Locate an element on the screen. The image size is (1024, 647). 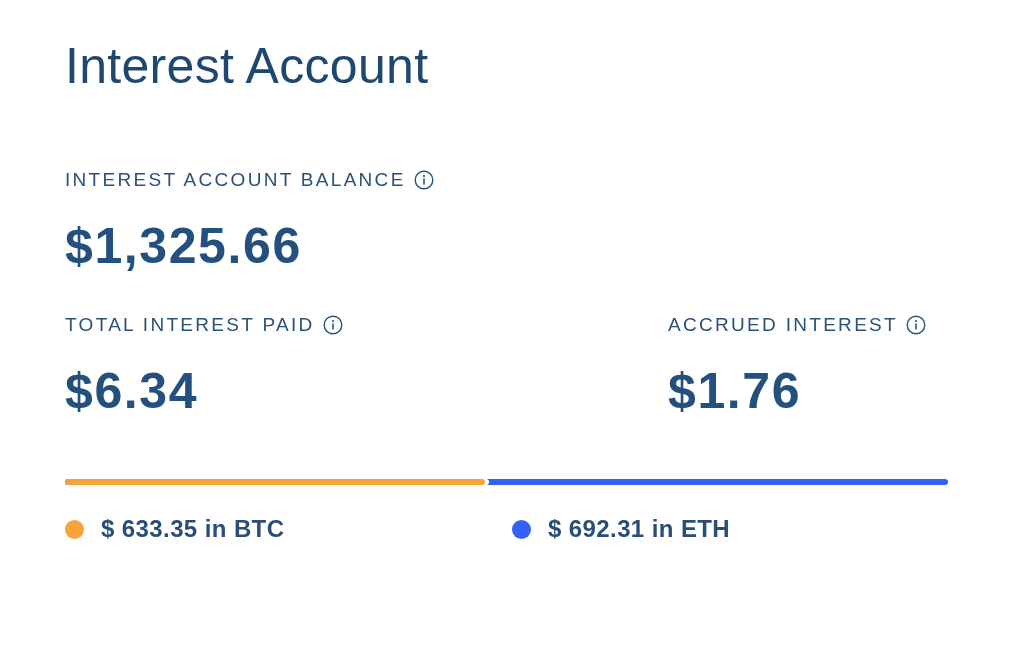
stat-label: TOTAL INTEREST PAID is located at coordinates (190, 325).